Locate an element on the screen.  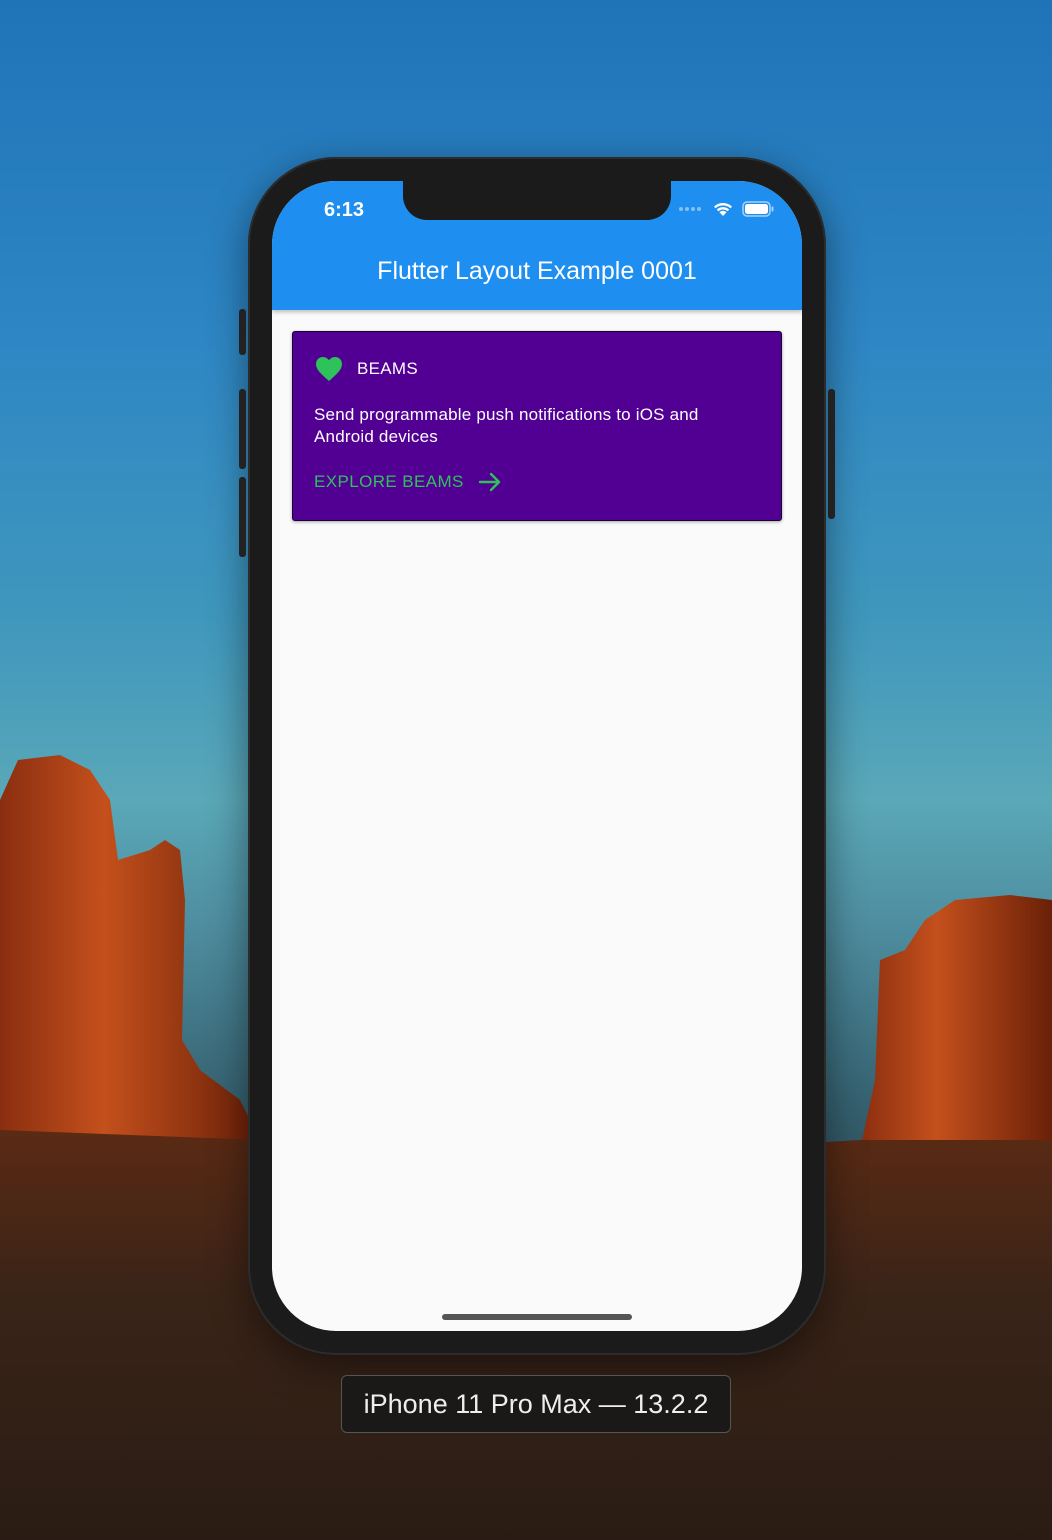
arrow-right-icon is located at coordinates (489, 482).